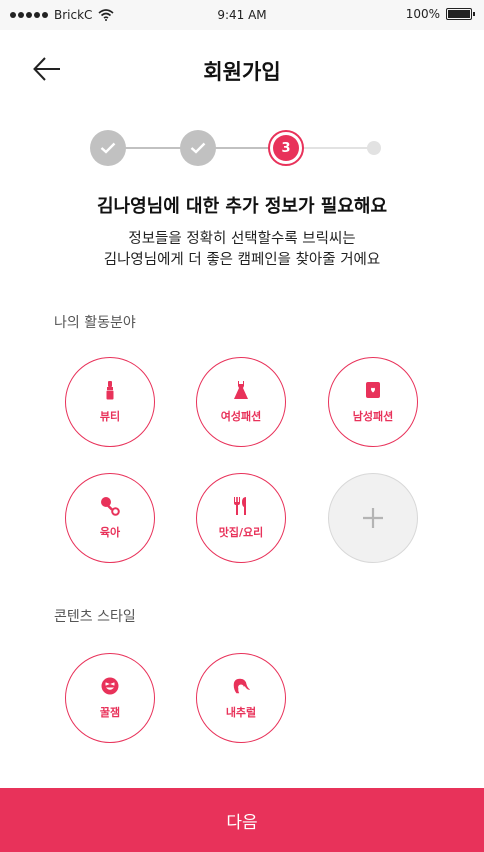  Describe the element at coordinates (110, 686) in the screenshot. I see `laughing-face-icon` at that location.